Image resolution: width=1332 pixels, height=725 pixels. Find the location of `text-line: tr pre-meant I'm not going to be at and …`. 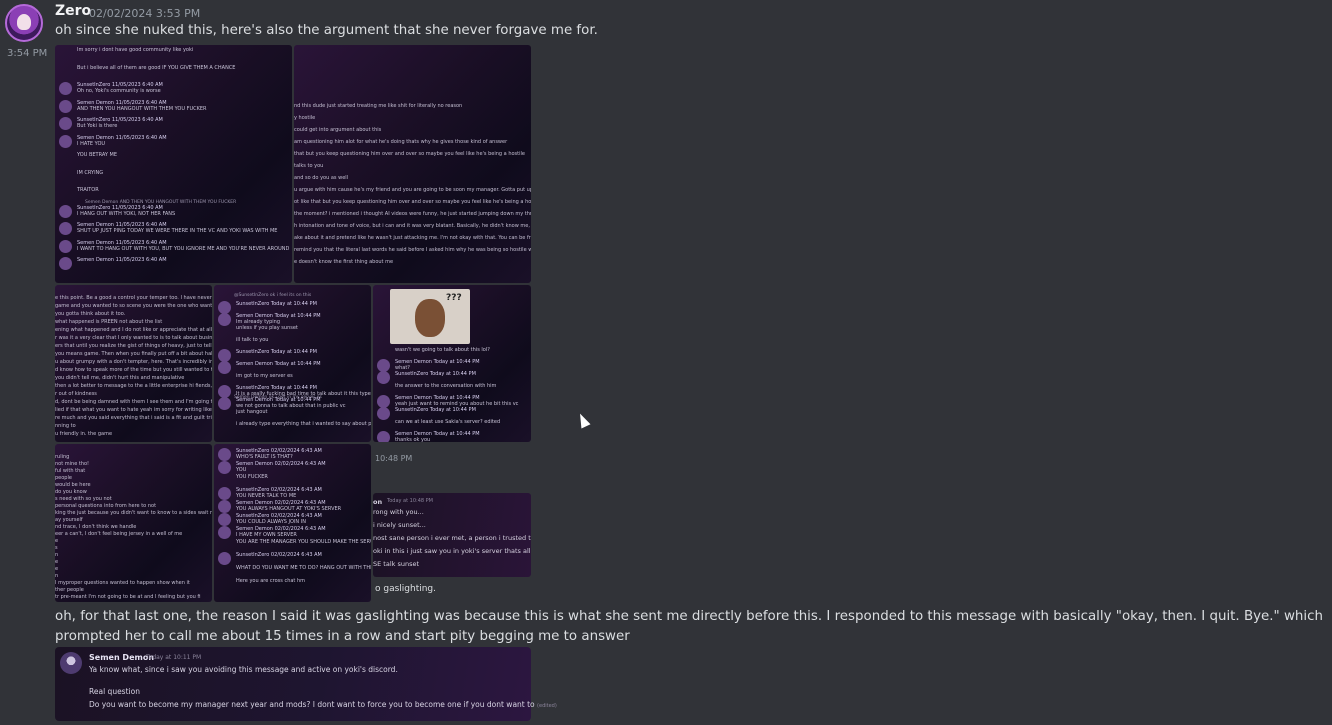

text-line: tr pre-meant I'm not going to be at and … is located at coordinates (128, 597).